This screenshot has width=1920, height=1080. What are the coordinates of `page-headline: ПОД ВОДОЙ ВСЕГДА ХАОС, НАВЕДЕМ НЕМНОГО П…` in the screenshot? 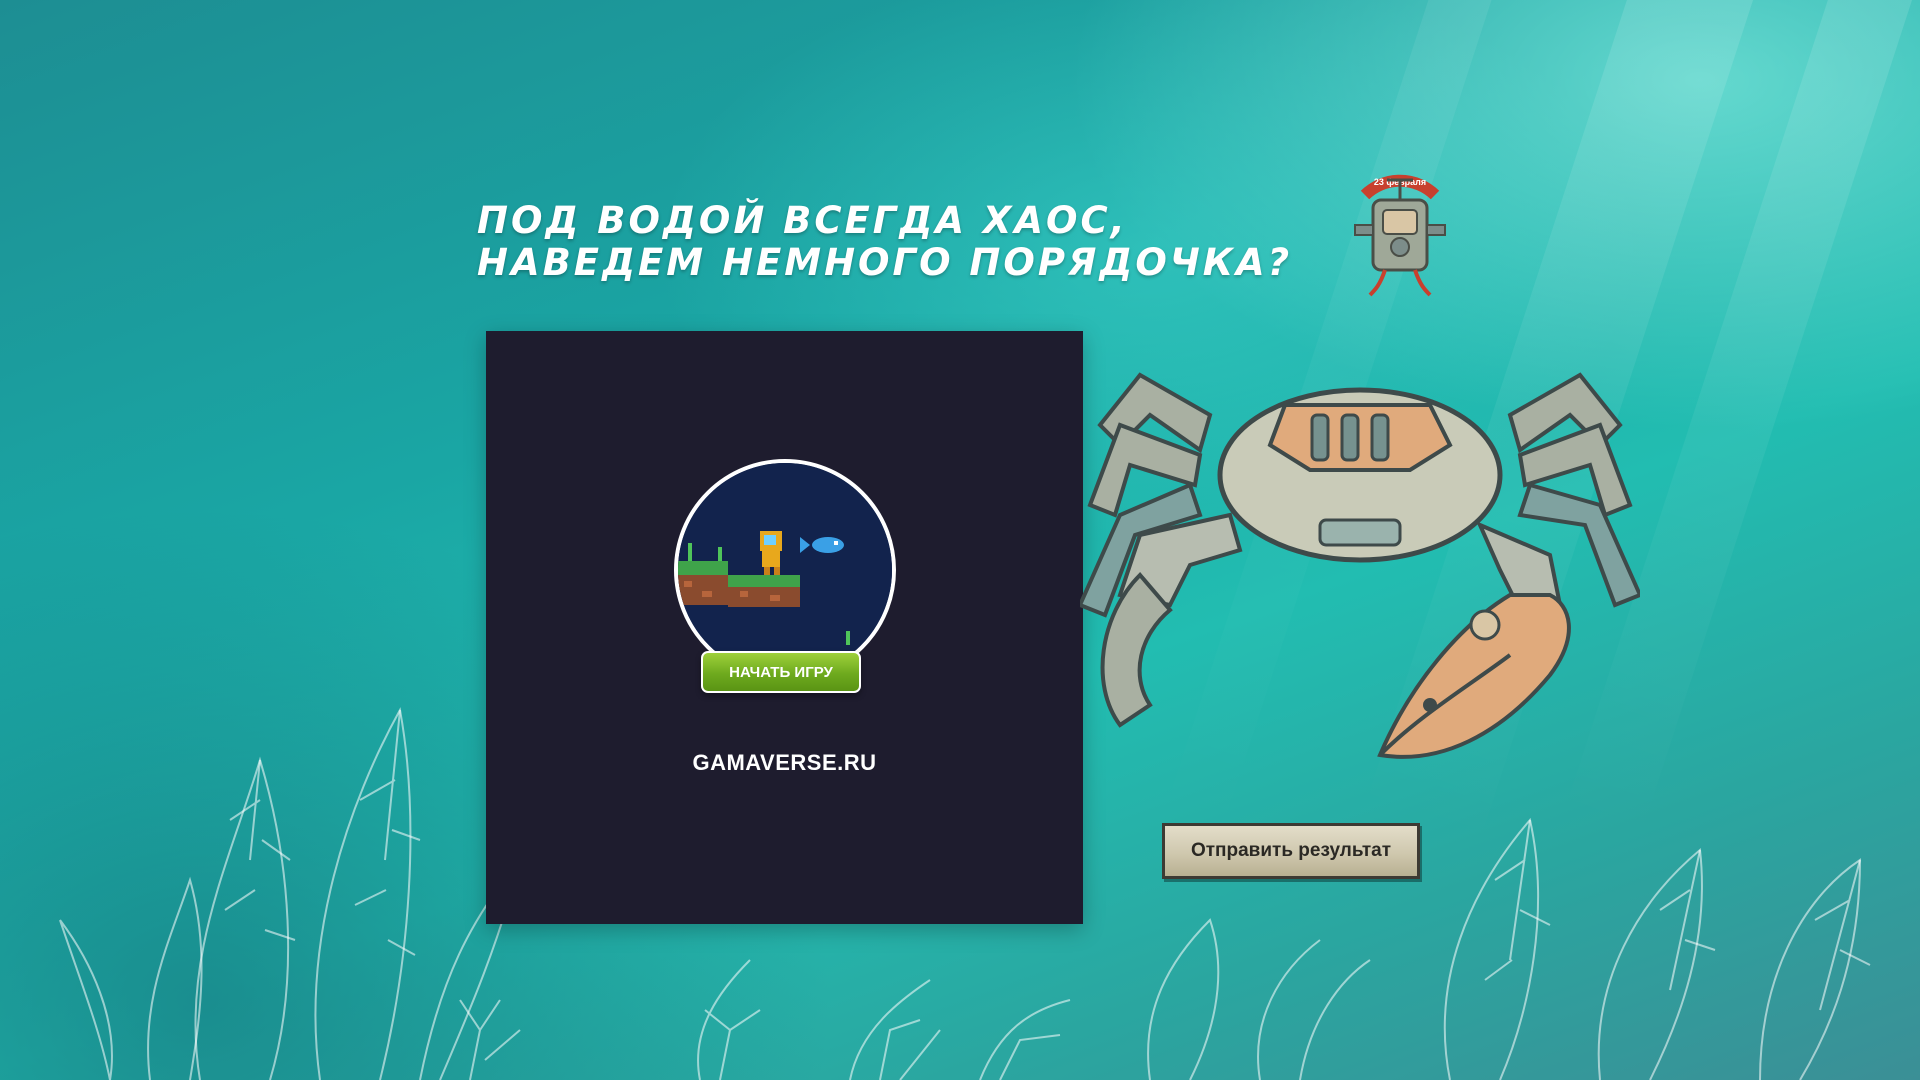 It's located at (884, 242).